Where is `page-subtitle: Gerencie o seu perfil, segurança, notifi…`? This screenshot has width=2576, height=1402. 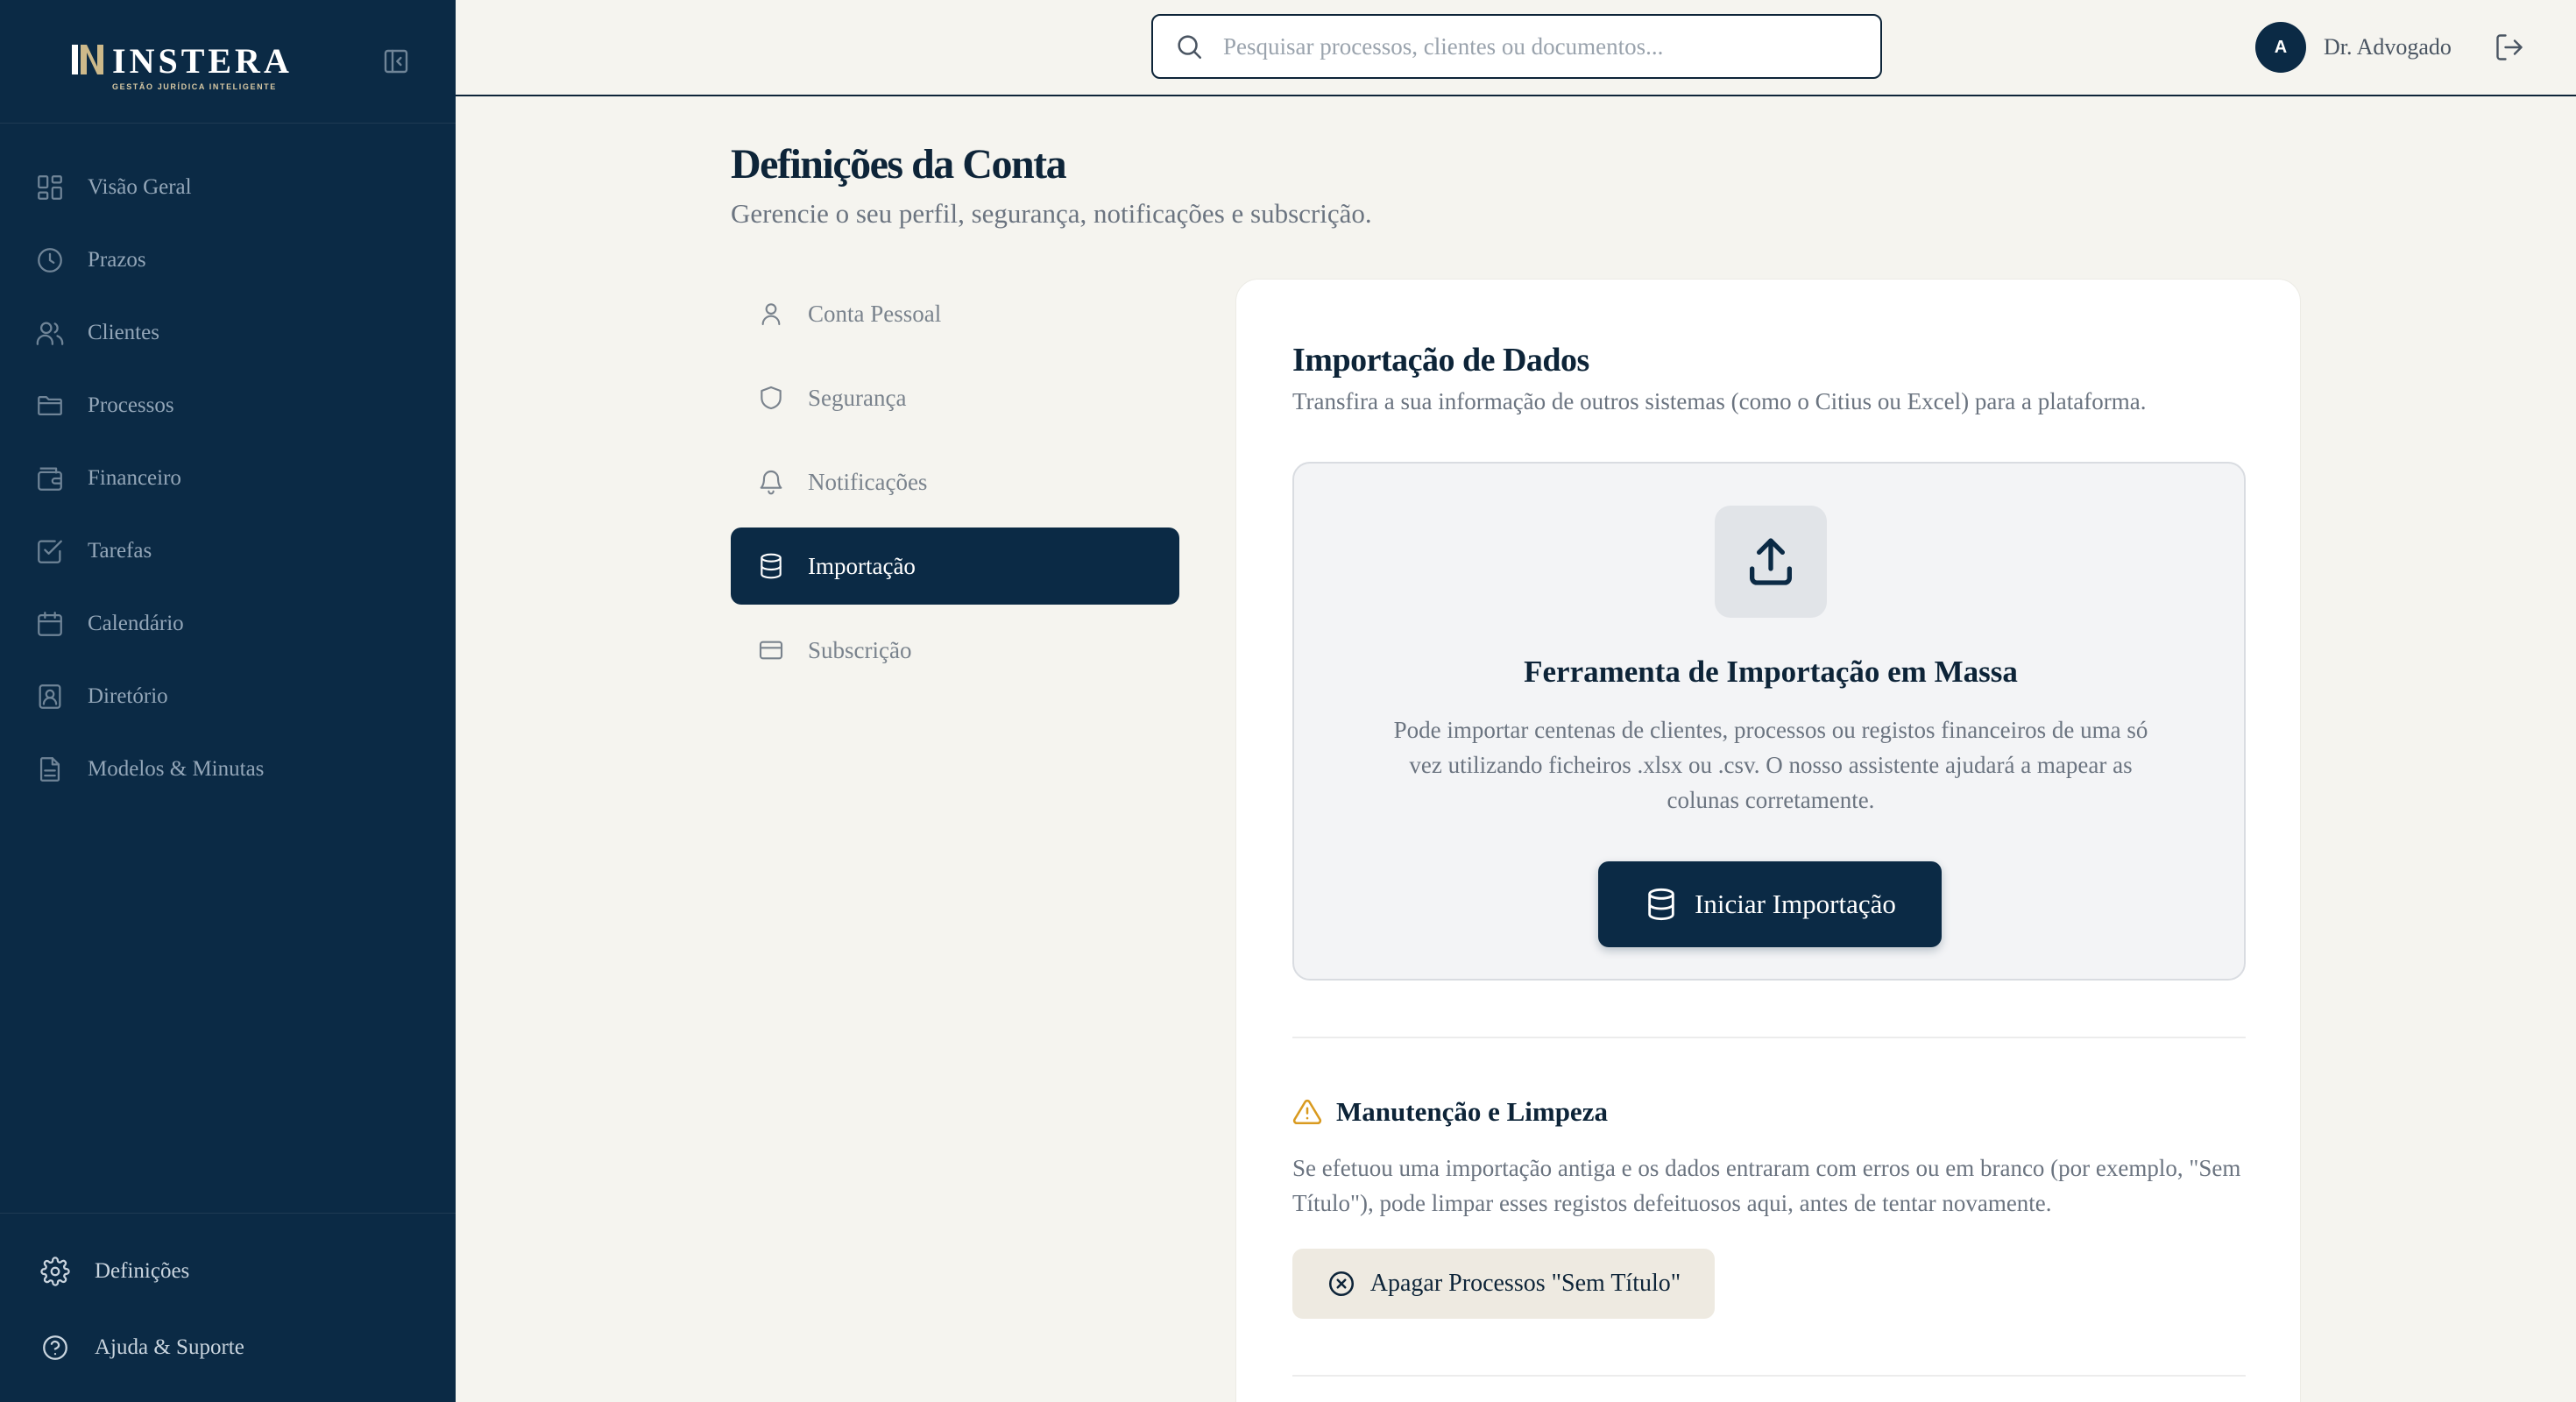
page-subtitle: Gerencie o seu perfil, segurança, notifi… is located at coordinates (1051, 213).